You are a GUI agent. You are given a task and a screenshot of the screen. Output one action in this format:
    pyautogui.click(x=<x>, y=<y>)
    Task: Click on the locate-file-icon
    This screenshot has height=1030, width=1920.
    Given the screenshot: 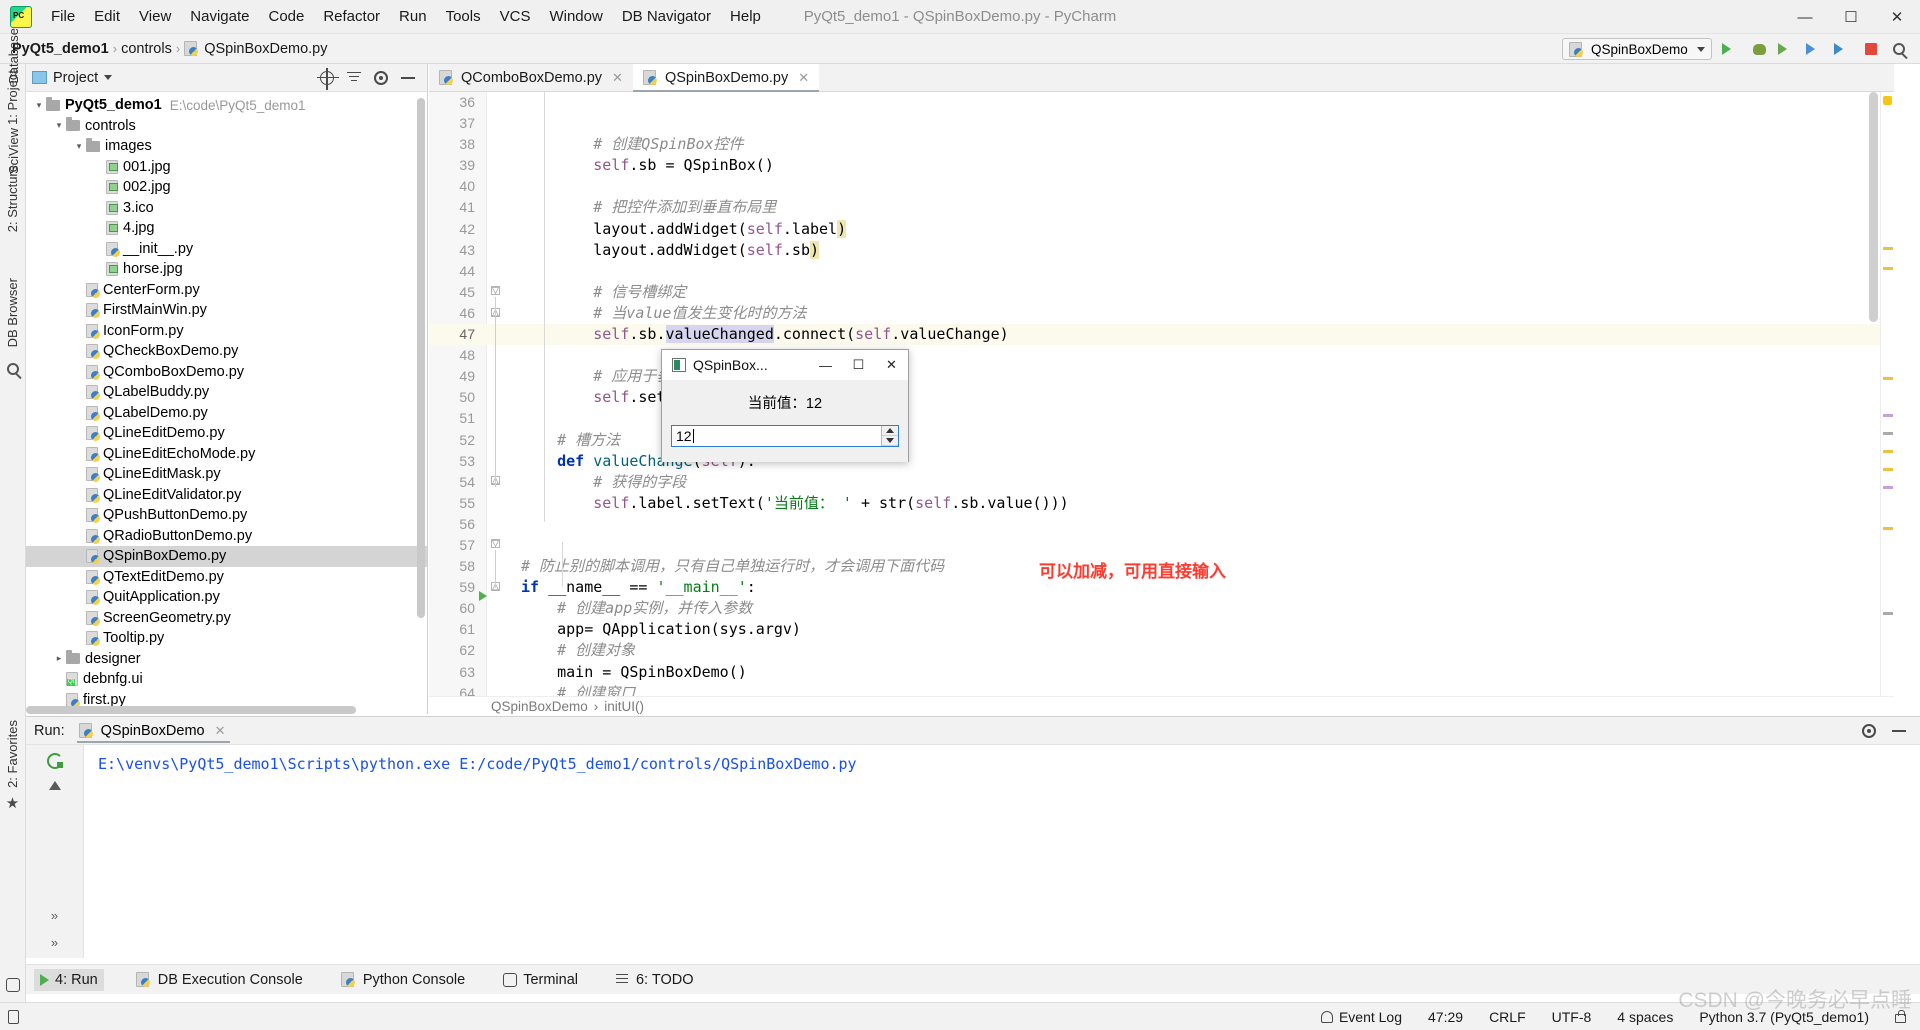 What is the action you would take?
    pyautogui.click(x=328, y=78)
    